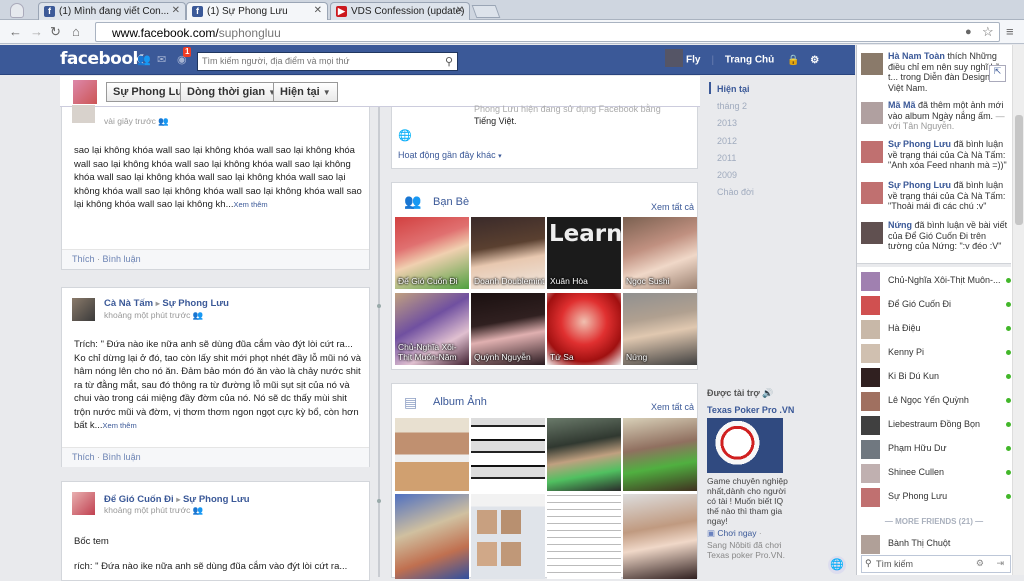 The height and width of the screenshot is (581, 1024). Describe the element at coordinates (584, 329) in the screenshot. I see `friend-tile: Tứ Sa` at that location.